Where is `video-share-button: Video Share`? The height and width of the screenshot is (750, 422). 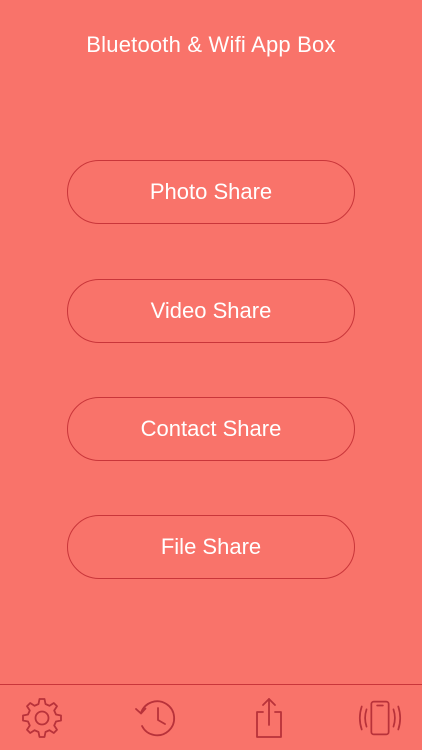 video-share-button: Video Share is located at coordinates (211, 311).